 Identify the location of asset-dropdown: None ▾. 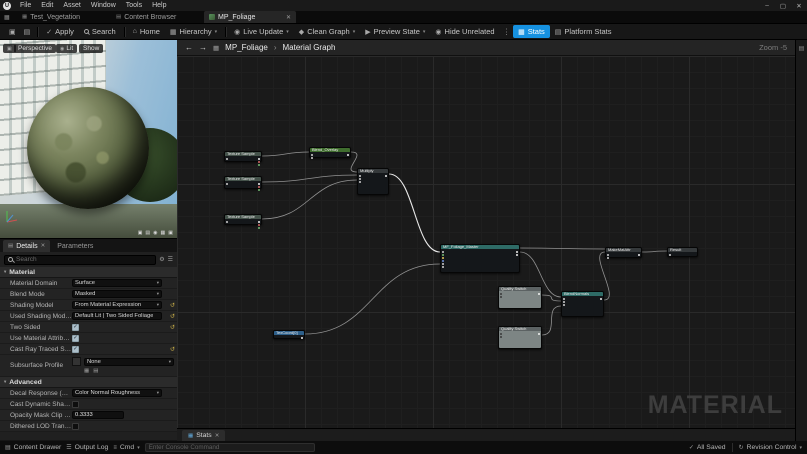
(129, 361).